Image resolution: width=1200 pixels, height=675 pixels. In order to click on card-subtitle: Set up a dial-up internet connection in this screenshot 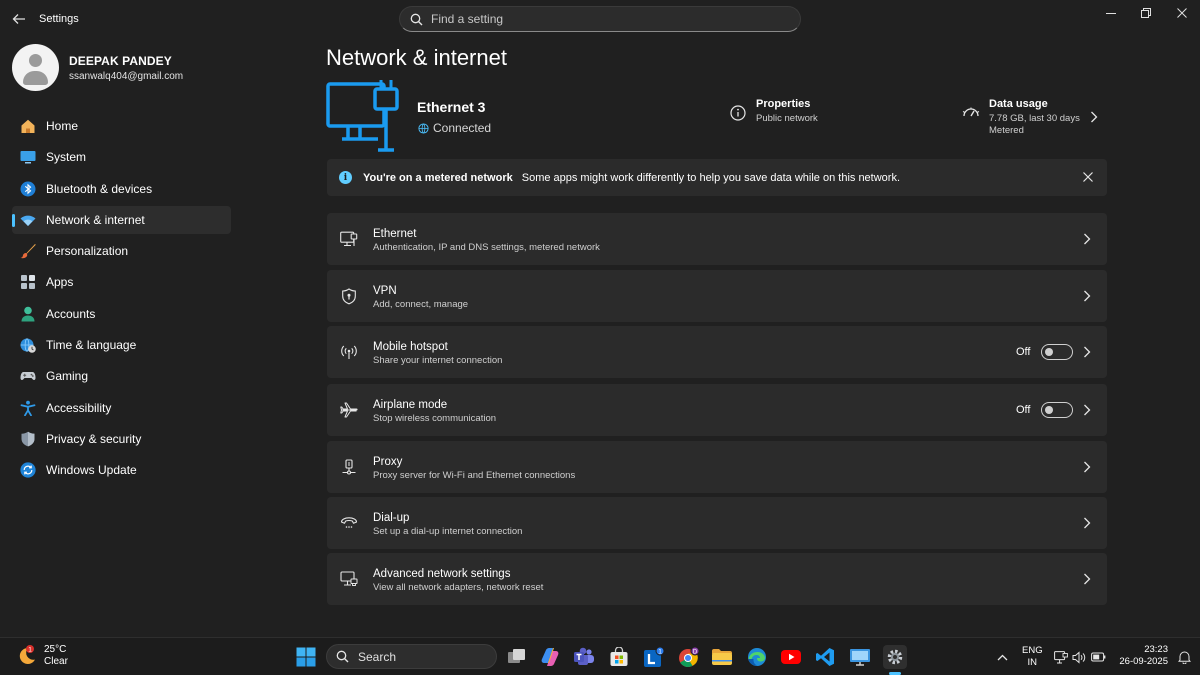, I will do `click(448, 531)`.